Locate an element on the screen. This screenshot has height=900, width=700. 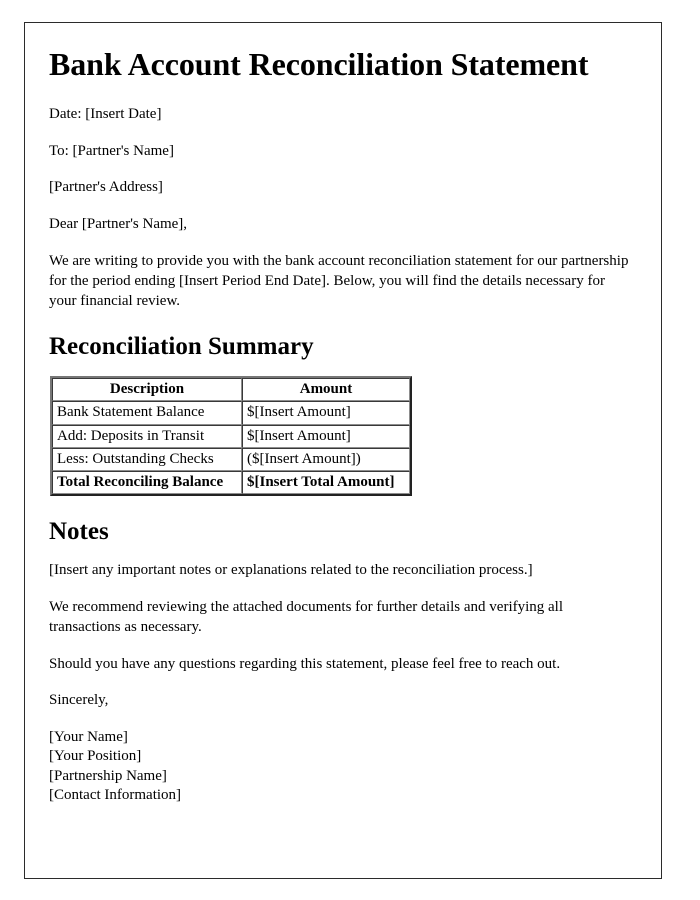
recipient-address-line: [Partner's Address] is located at coordinates (106, 187).